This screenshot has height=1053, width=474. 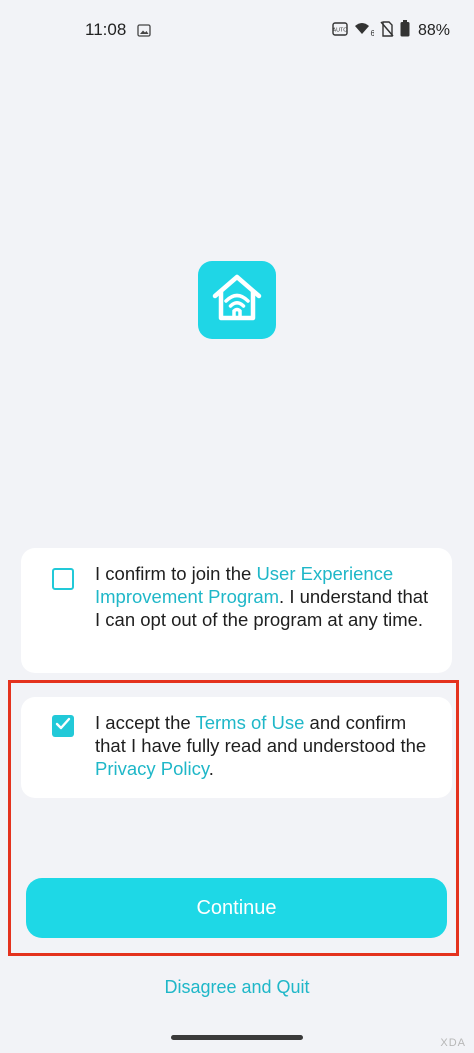 I want to click on svg-text: 6, so click(x=372, y=33).